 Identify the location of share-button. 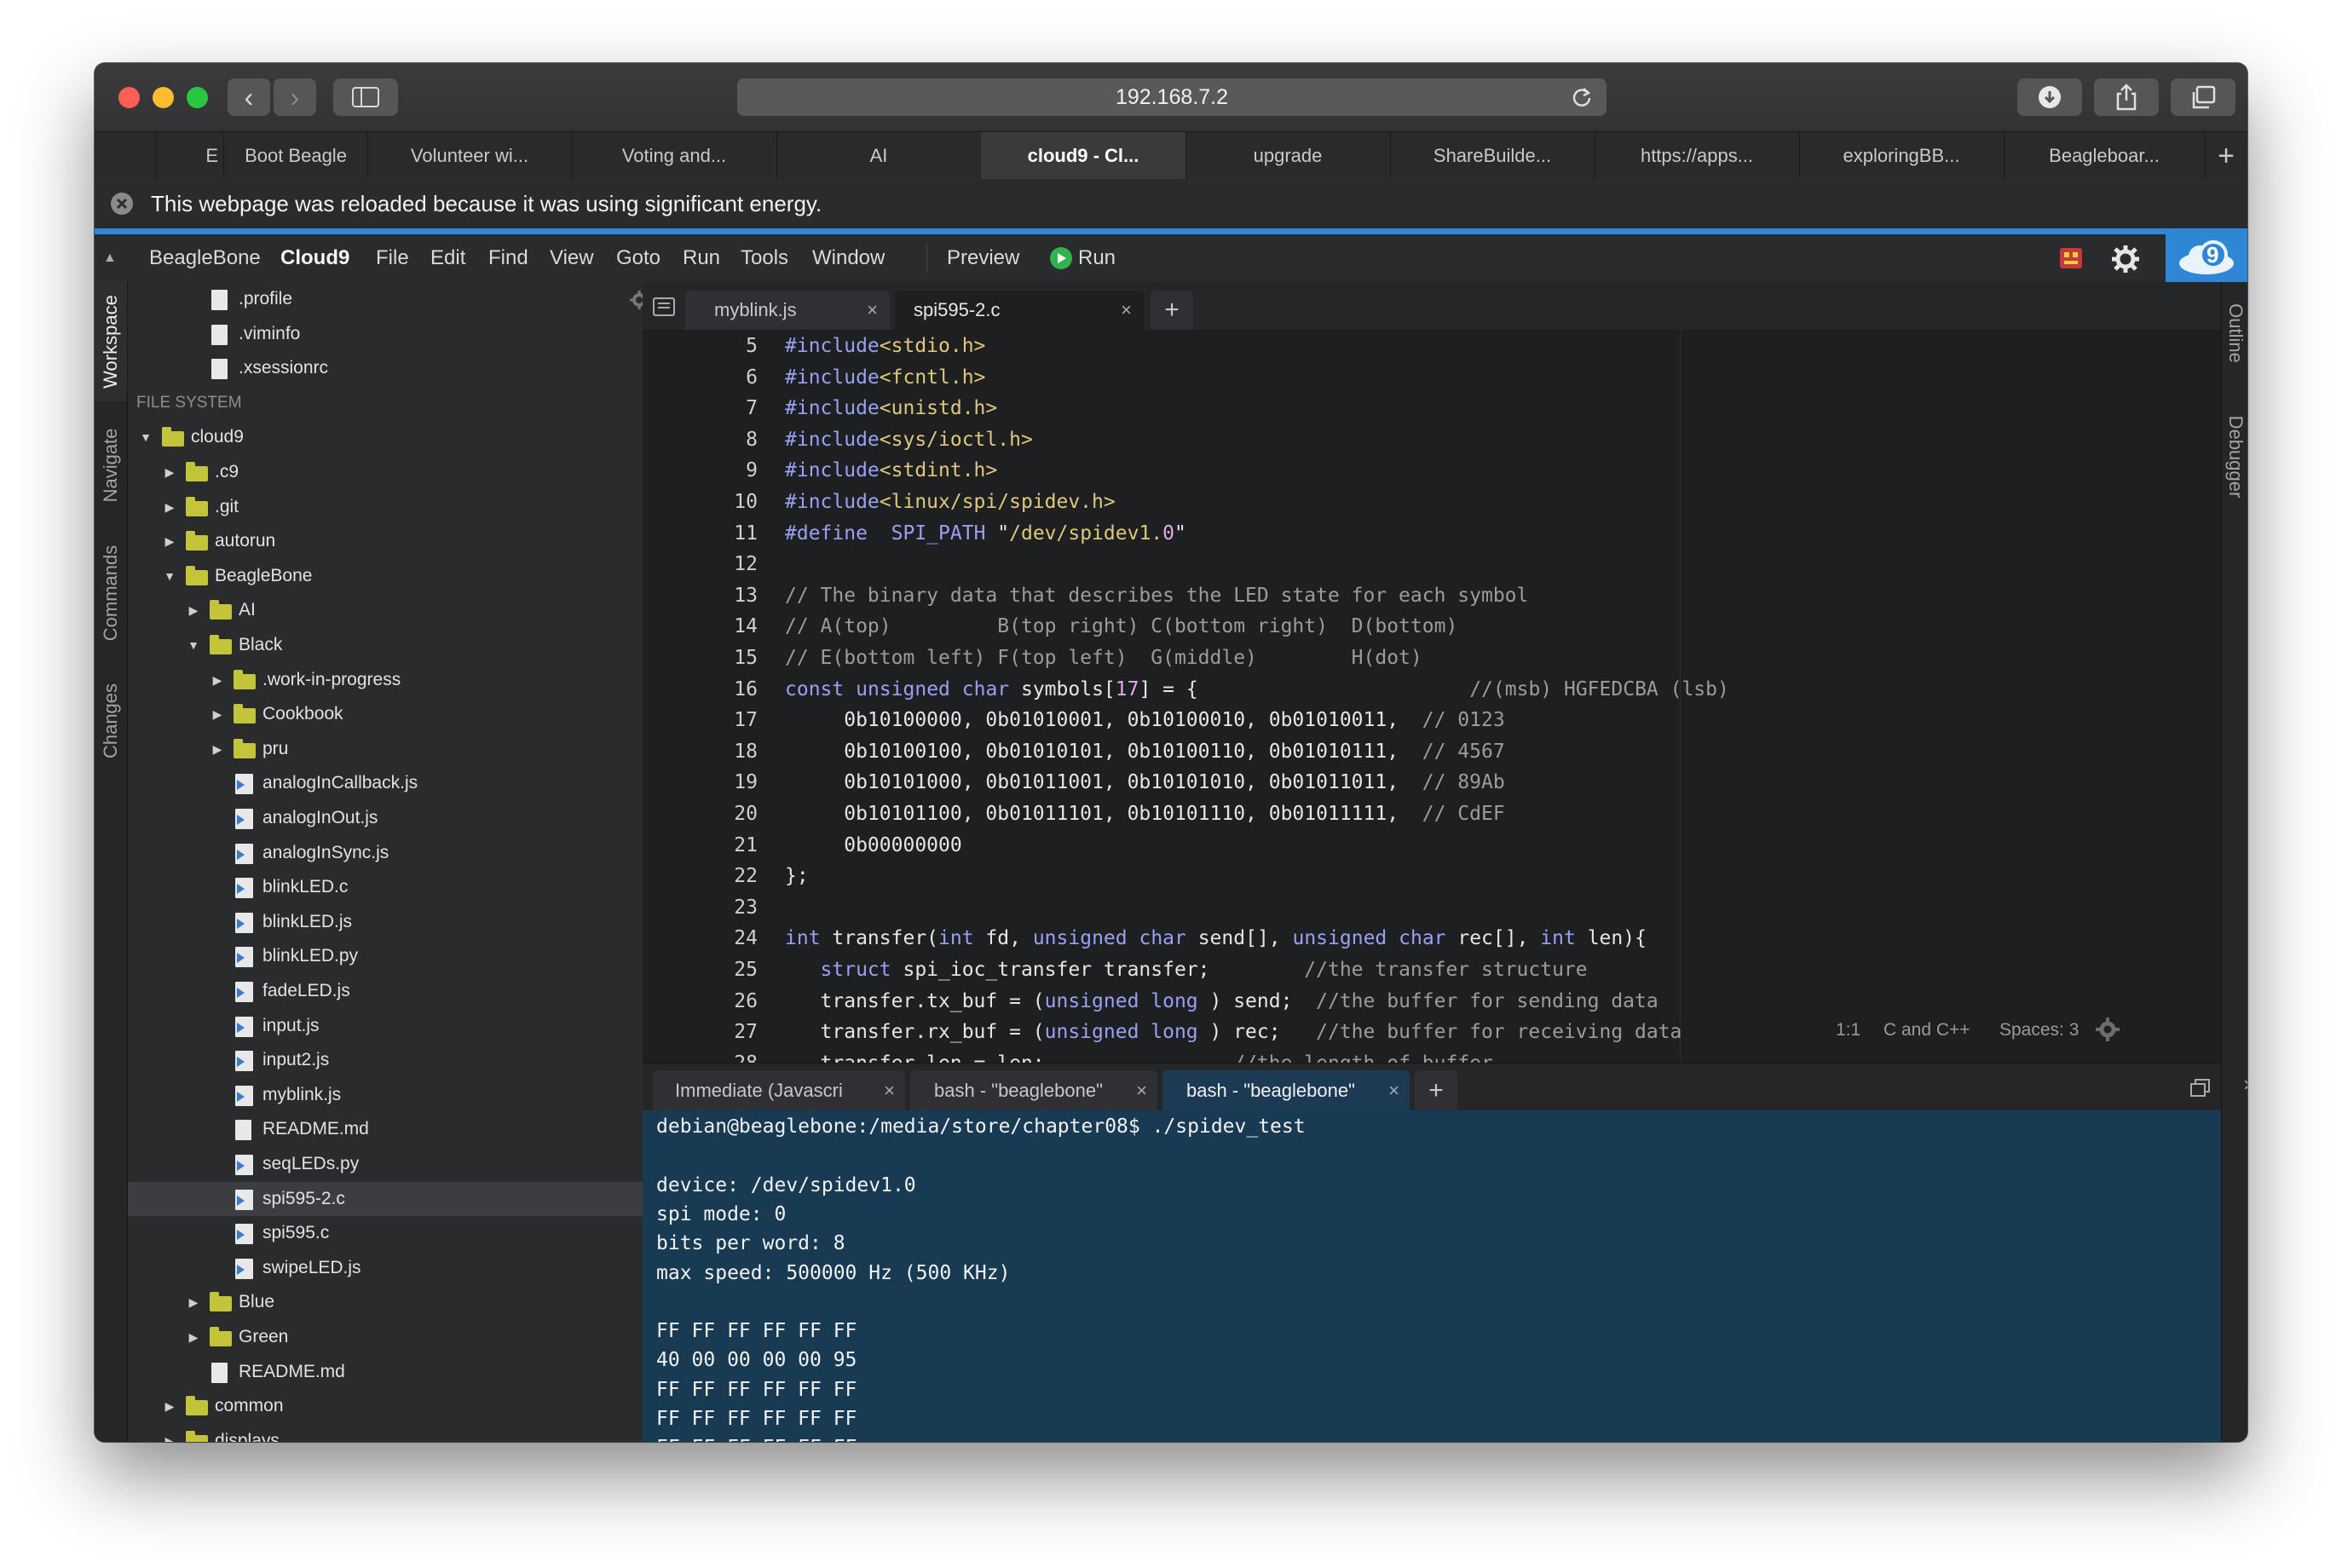
(2126, 97).